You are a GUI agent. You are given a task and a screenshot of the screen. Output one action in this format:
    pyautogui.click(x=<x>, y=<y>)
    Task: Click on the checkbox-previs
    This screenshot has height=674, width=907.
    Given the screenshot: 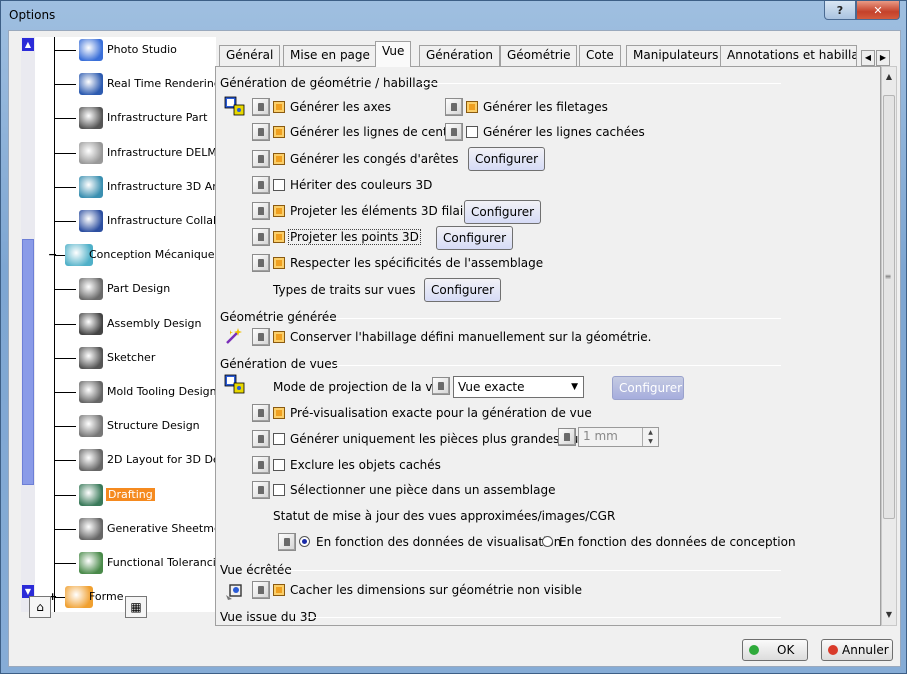 What is the action you would take?
    pyautogui.click(x=279, y=413)
    